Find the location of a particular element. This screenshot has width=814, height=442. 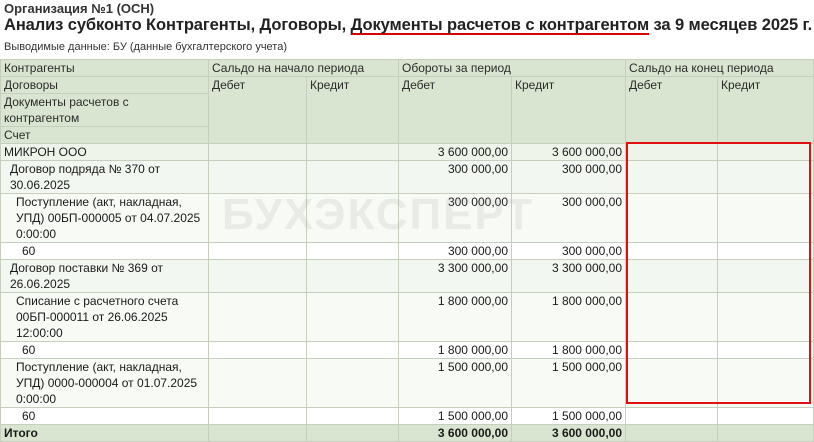

table-row: 60 1 500 000,00 1 500 000,00 is located at coordinates (407, 416).